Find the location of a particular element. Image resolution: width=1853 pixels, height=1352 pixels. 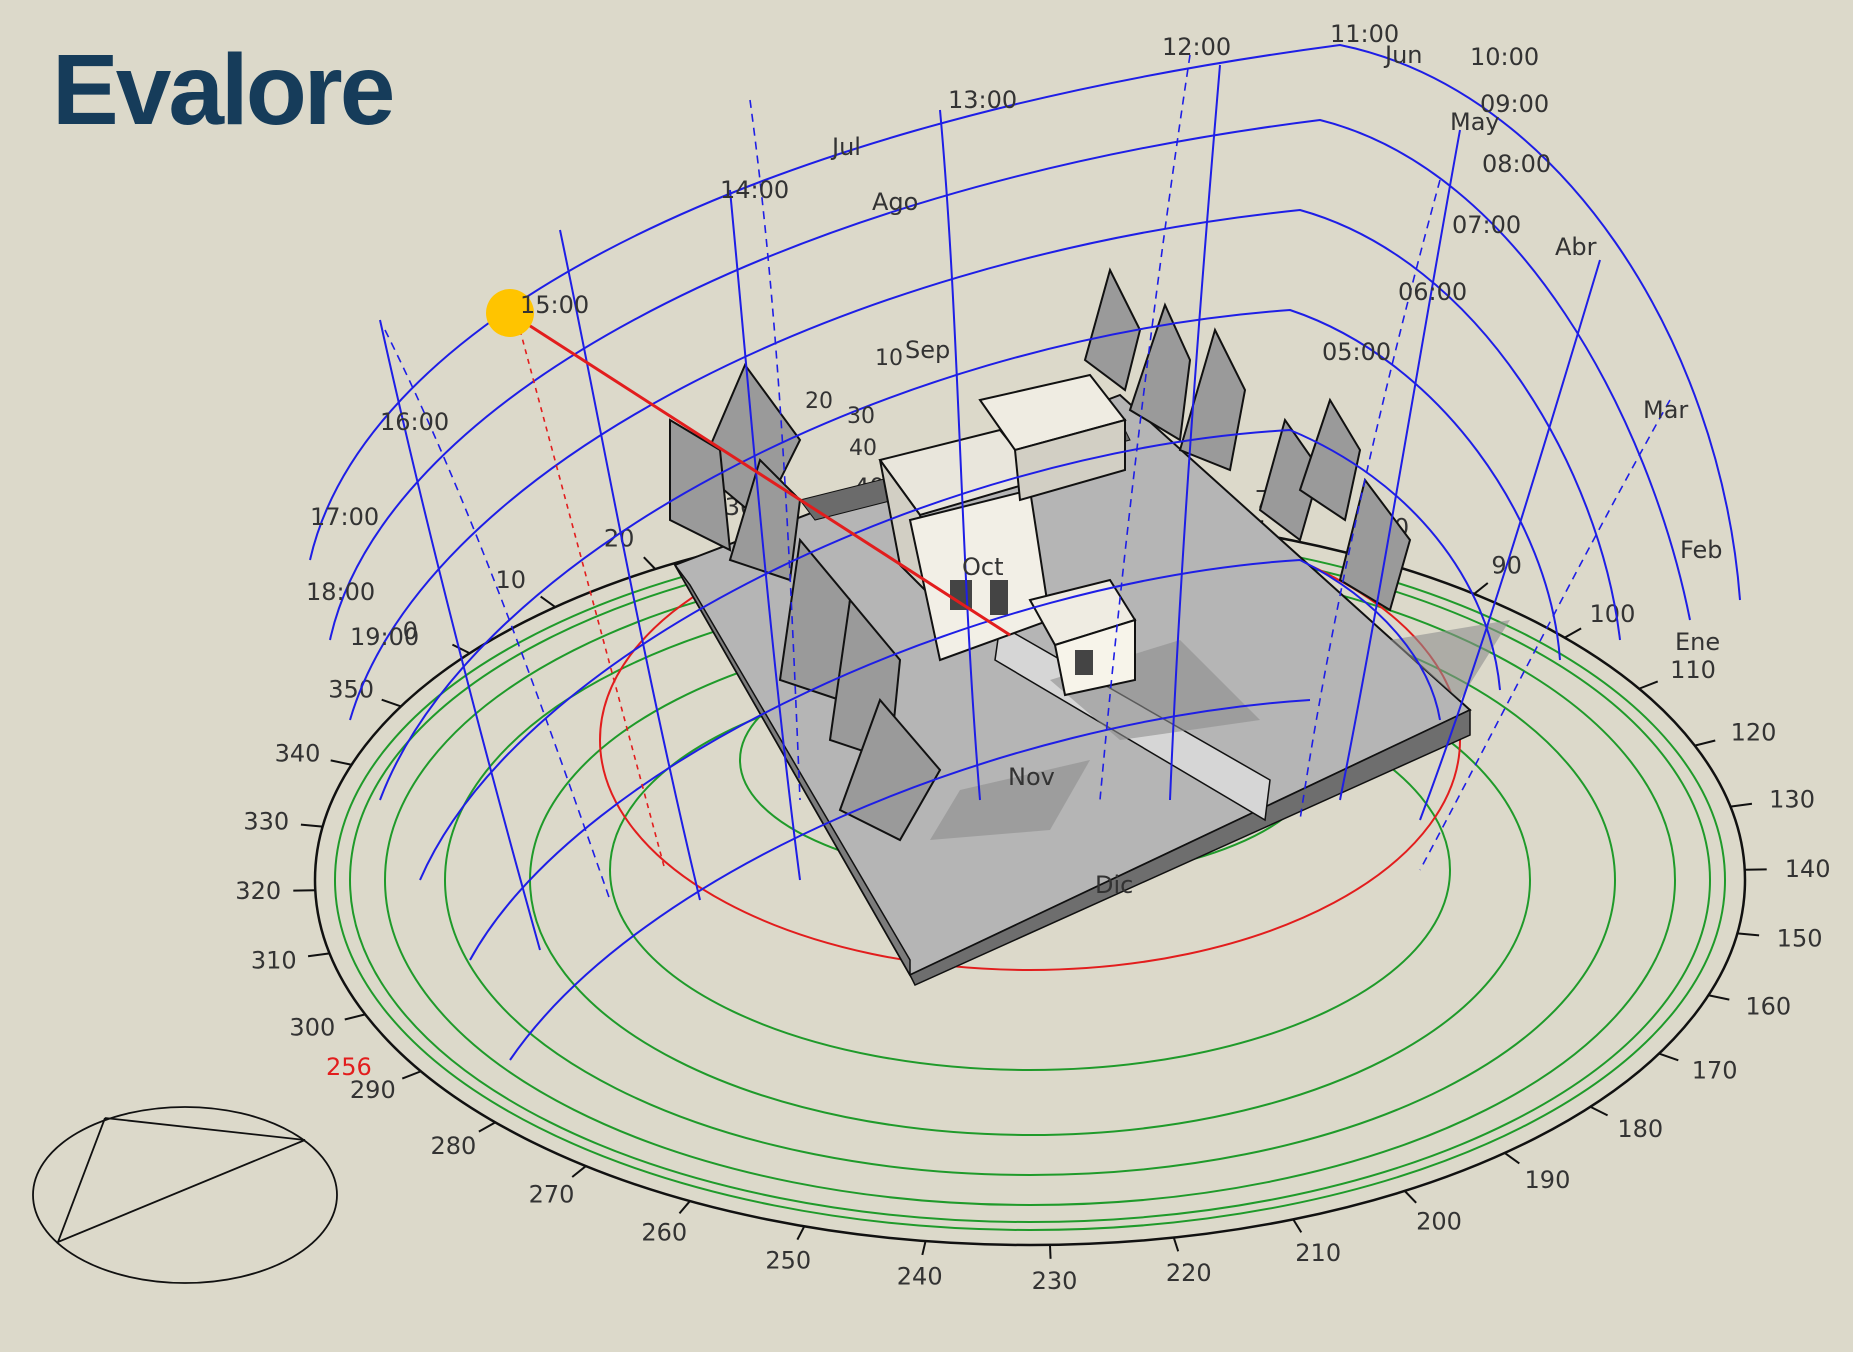

azimuth-label: 130 is located at coordinates (1792, 799).